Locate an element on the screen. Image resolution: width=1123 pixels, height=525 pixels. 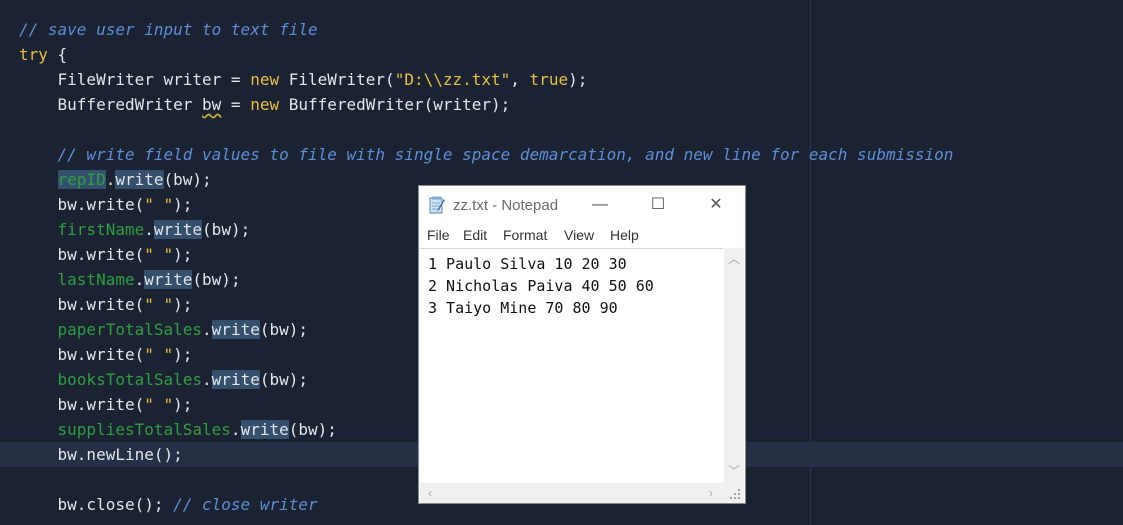
menu-file: File is located at coordinates (438, 235).